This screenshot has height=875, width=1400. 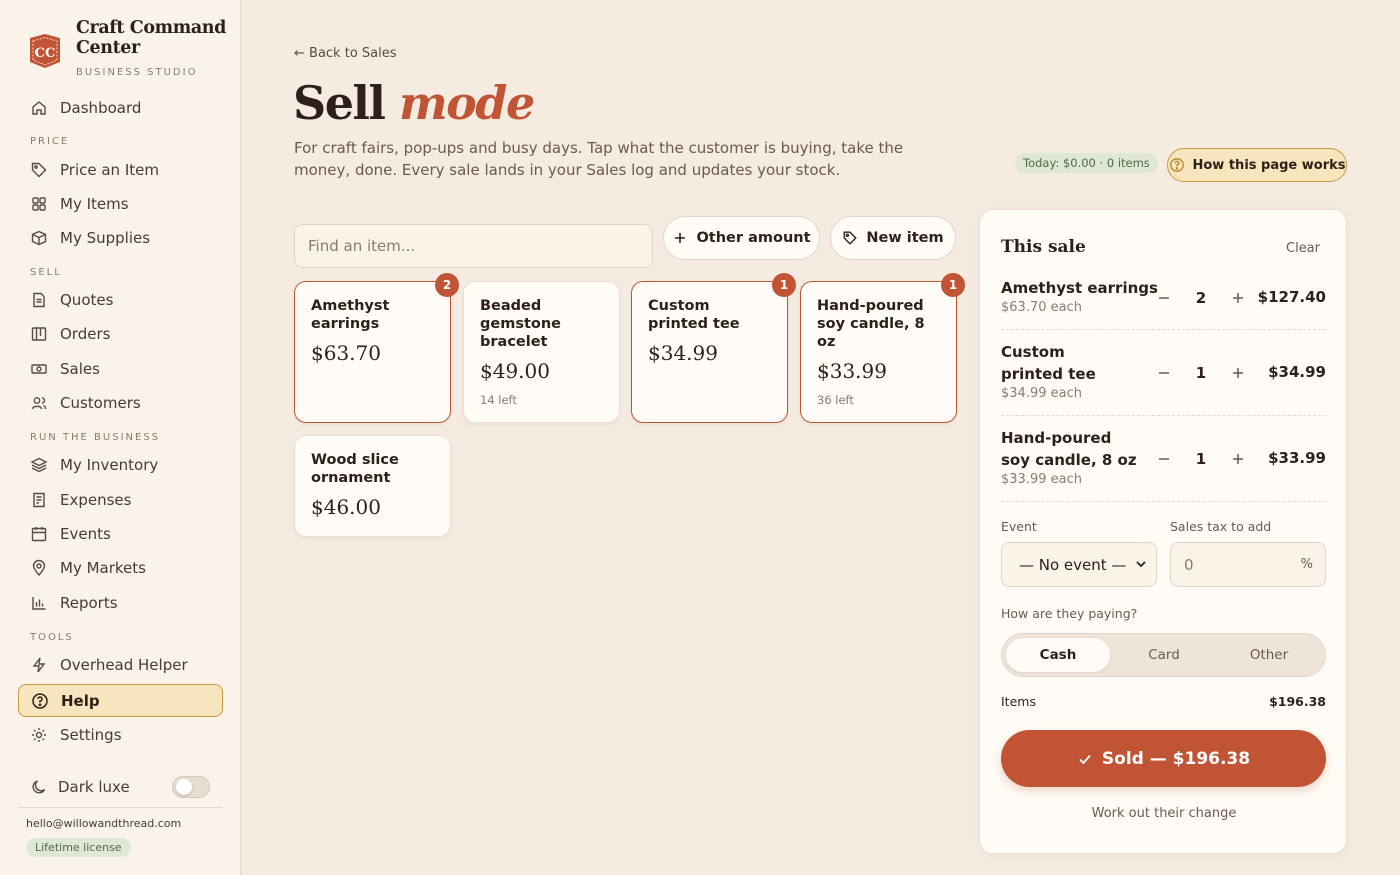 I want to click on product-card-wood-slice-ornament: Wood slice ornament $46.00, so click(x=372, y=486).